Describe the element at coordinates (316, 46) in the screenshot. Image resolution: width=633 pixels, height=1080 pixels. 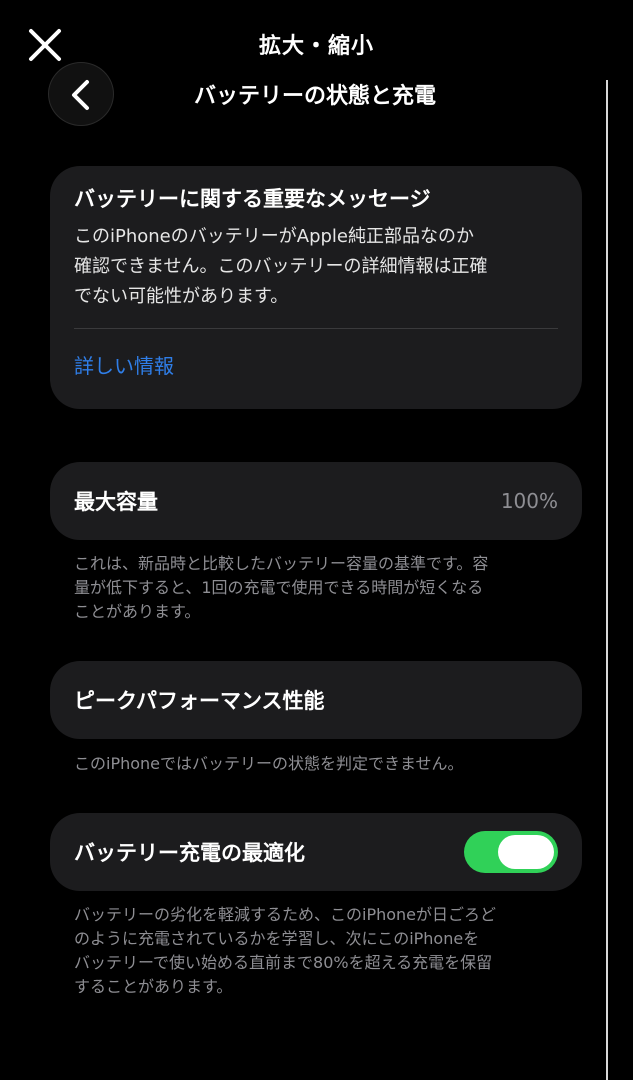
I see `zoom-title: 拡大・縮小` at that location.